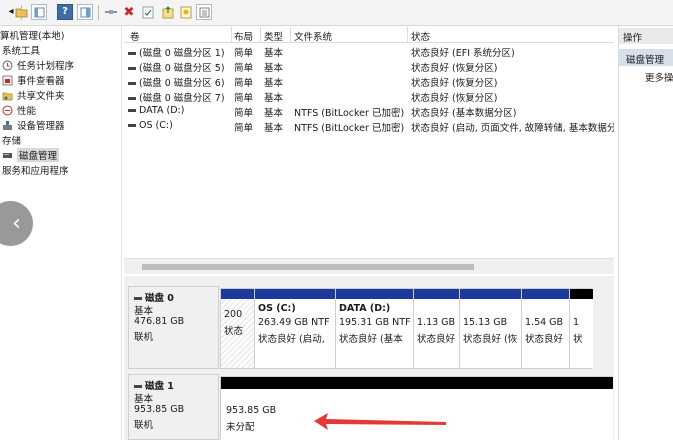 This screenshot has height=440, width=673. I want to click on tree-item-system-tools: 系统工具, so click(21, 50).